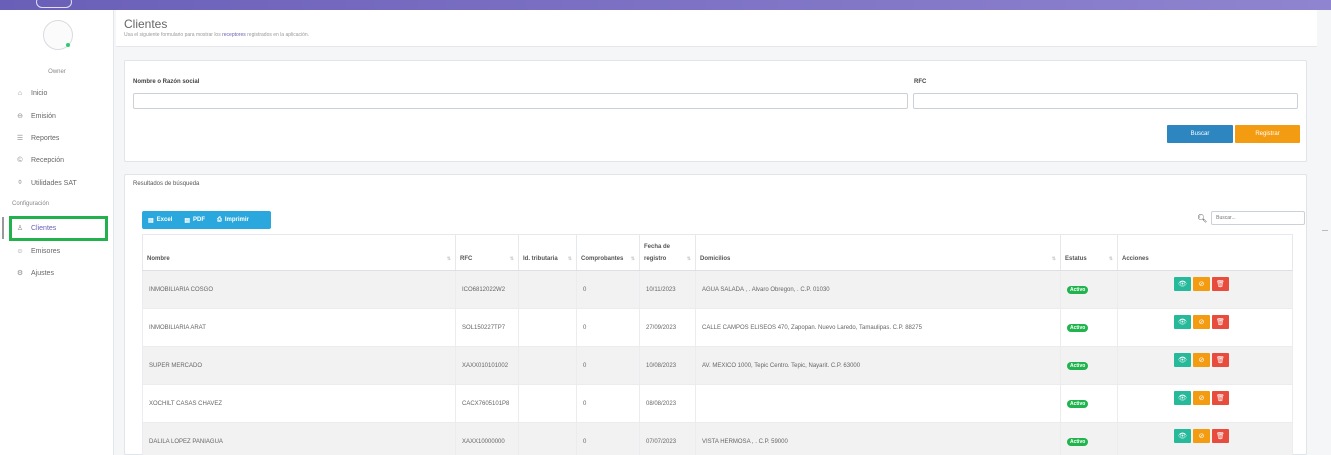  What do you see at coordinates (667, 289) in the screenshot?
I see `cell-fecha: 10/11/2023` at bounding box center [667, 289].